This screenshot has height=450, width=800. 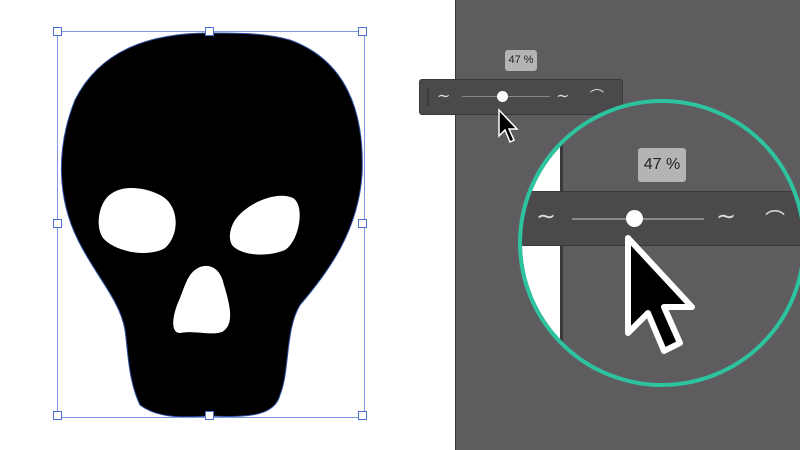 I want to click on width-profile-left-icon: ∼, so click(x=443, y=96).